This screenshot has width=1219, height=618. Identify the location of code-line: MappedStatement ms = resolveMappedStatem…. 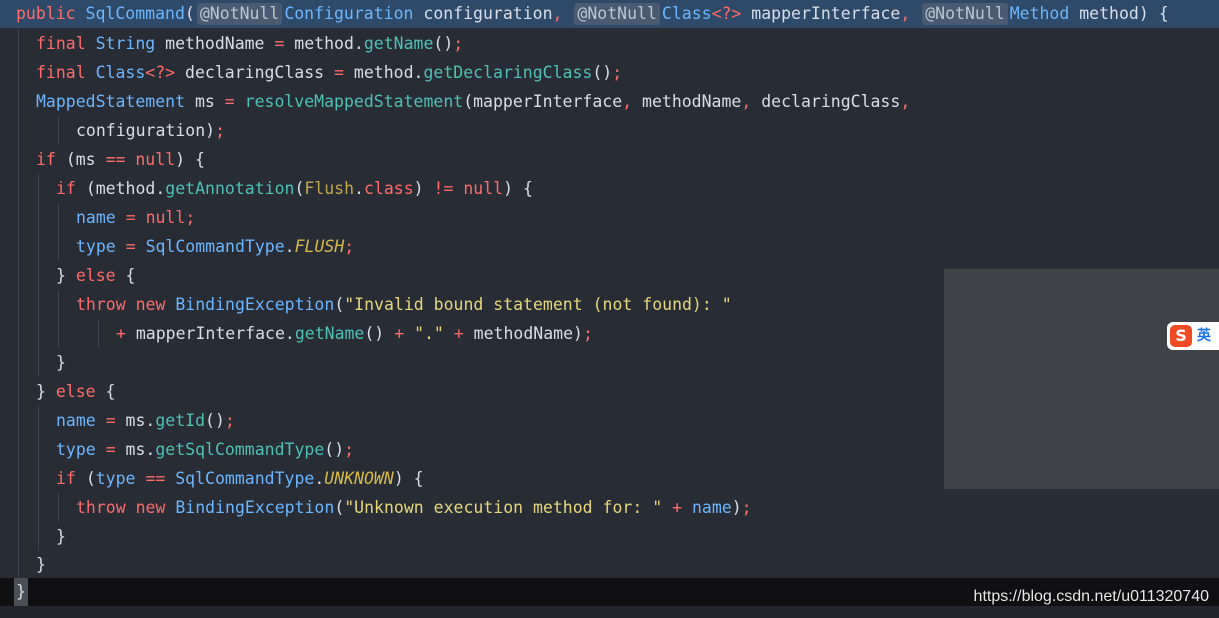
(609, 101).